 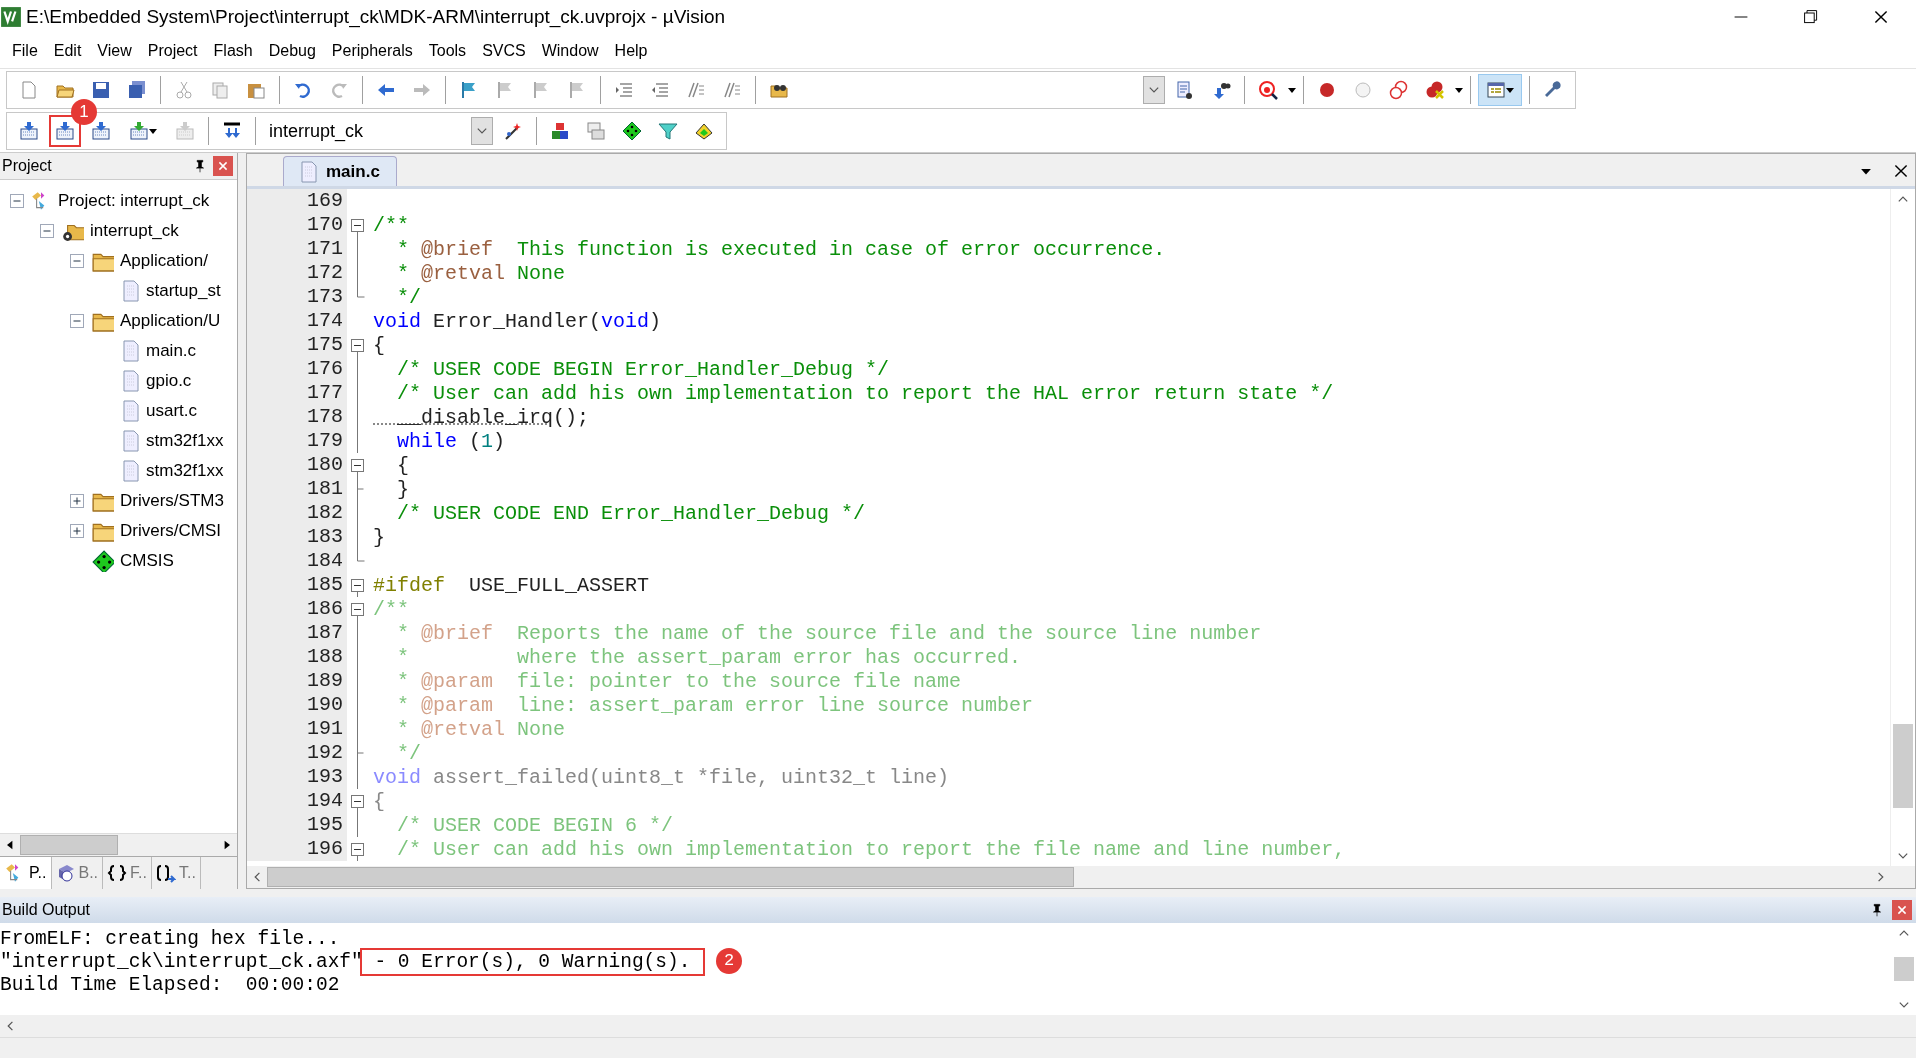 What do you see at coordinates (408, 297) in the screenshot?
I see `code-line: */` at bounding box center [408, 297].